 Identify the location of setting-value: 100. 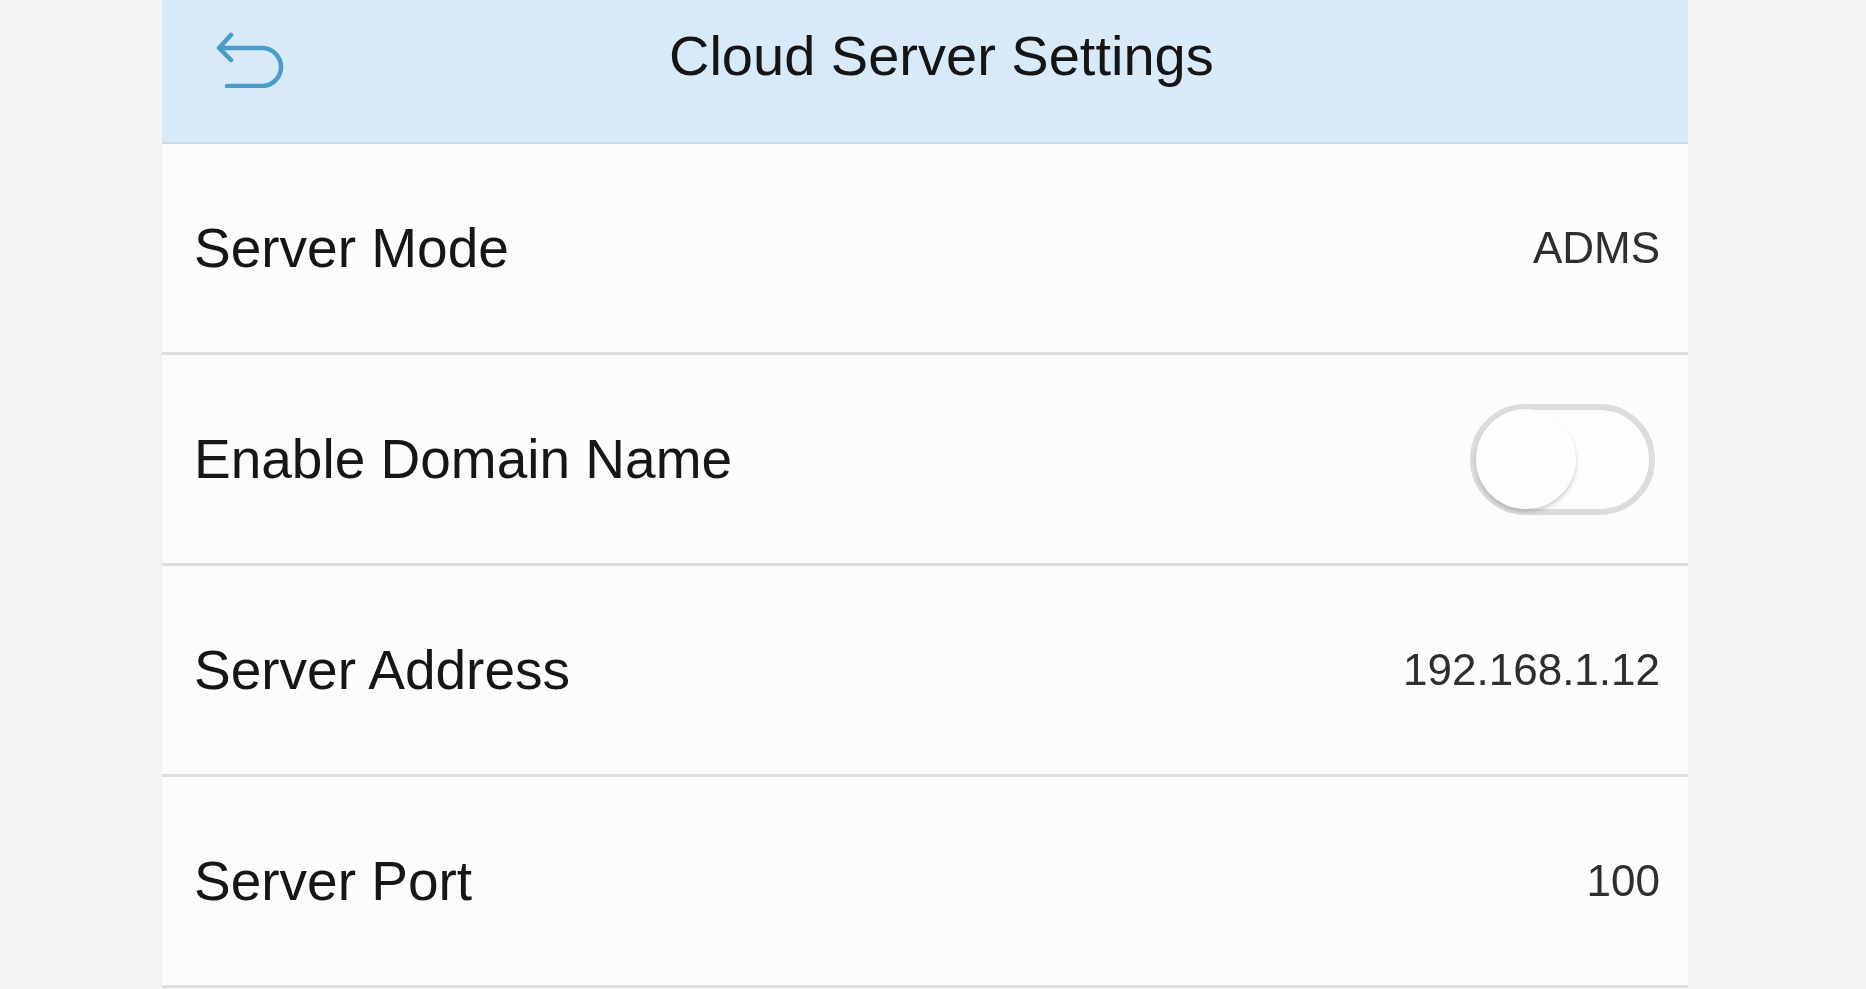
(1623, 881).